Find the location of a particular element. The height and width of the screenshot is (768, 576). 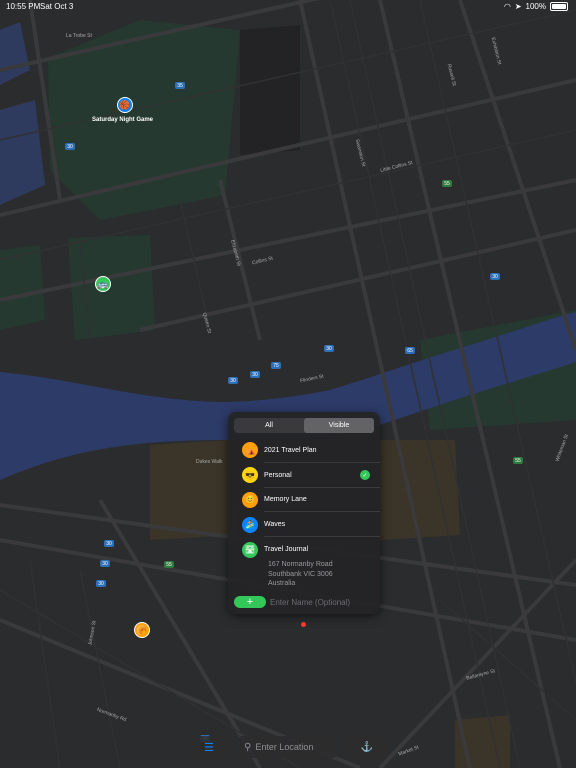

list-item: 😊 Memory Lane is located at coordinates (304, 500).